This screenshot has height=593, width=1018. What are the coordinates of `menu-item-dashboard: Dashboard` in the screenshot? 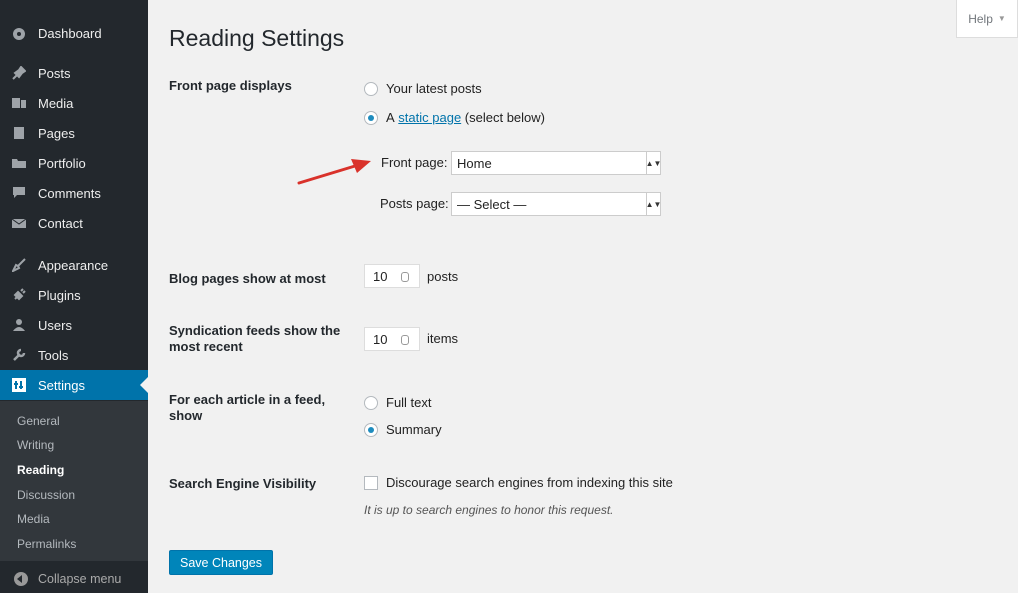 It's located at (74, 33).